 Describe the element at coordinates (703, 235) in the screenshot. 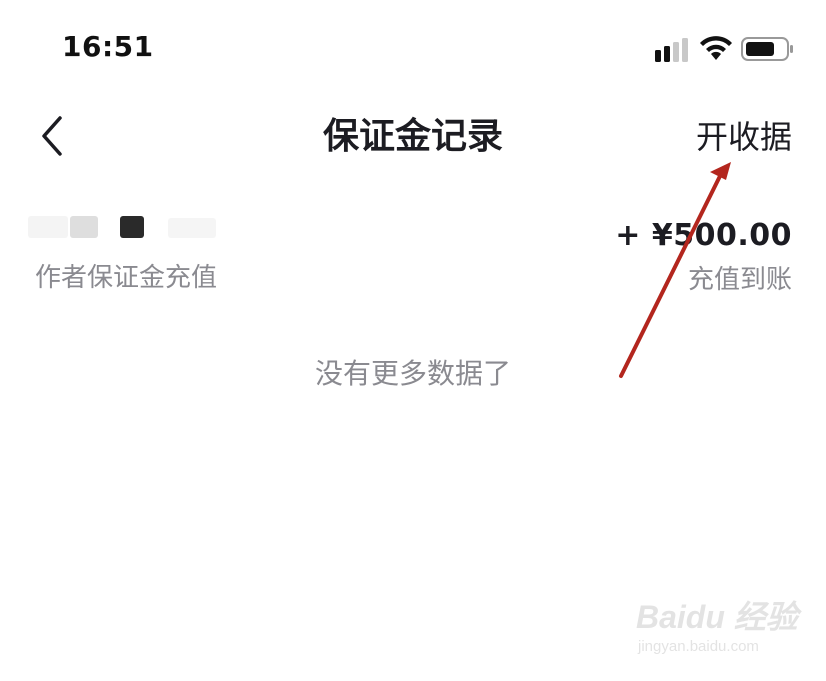

I see `record-amount: + ¥500.00` at that location.